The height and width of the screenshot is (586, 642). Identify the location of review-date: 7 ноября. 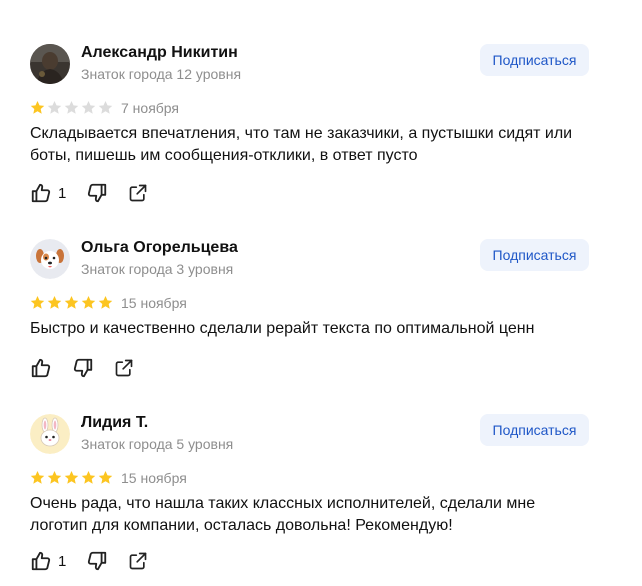
(150, 108).